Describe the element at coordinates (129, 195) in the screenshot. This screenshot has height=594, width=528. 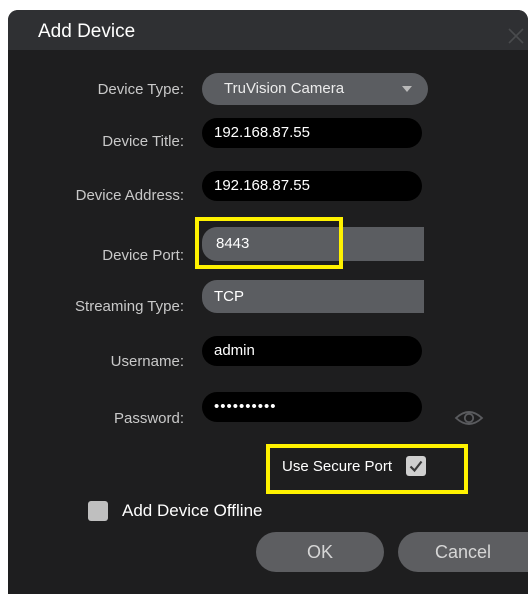
I see `device-address-label: Device Address:` at that location.